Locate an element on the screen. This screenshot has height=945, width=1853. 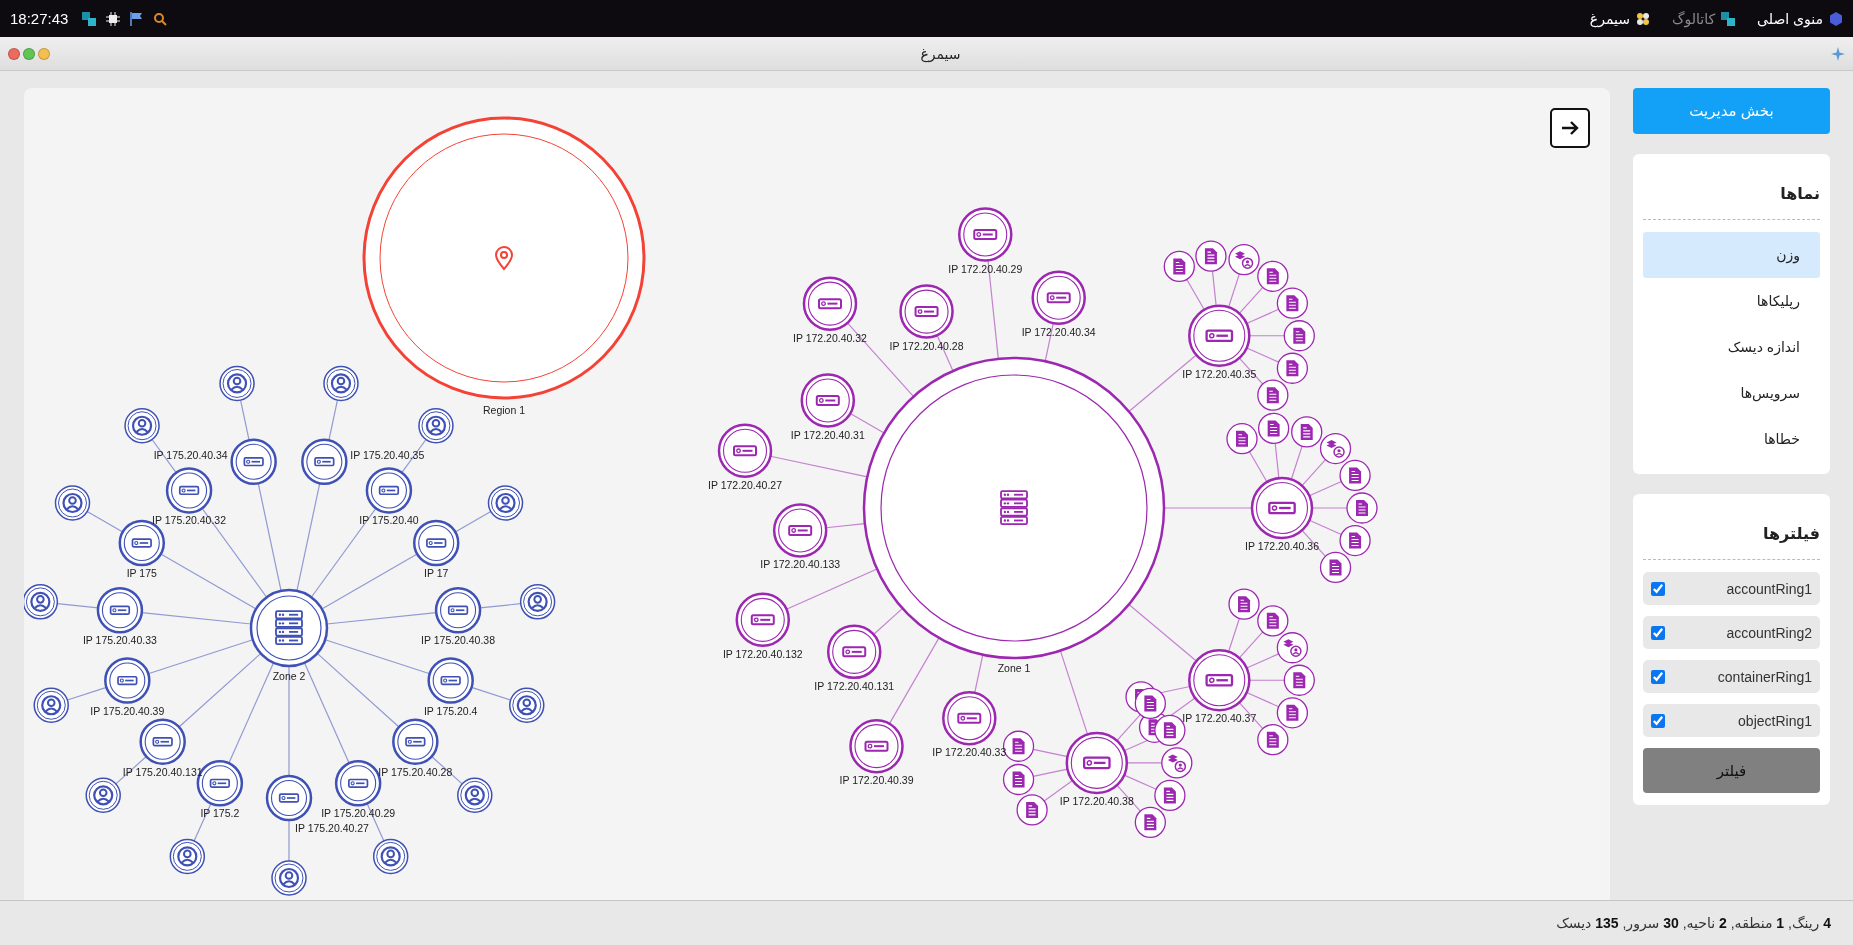
filter-label: objectRing1 is located at coordinates (1775, 720).